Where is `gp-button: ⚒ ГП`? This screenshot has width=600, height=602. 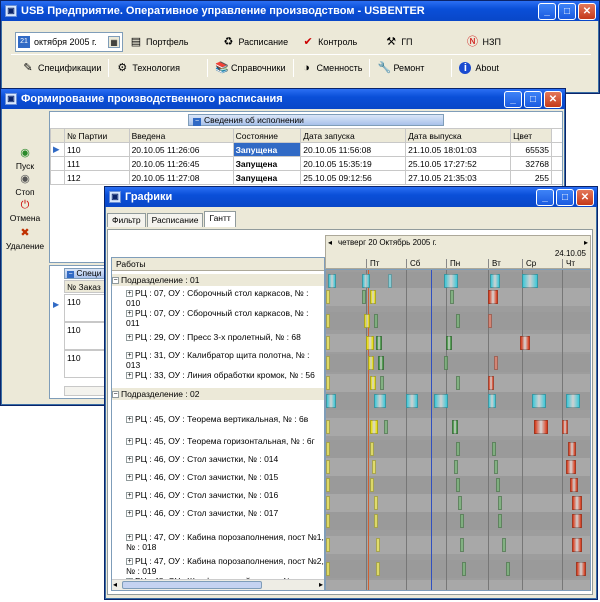
gp-button: ⚒ ГП is located at coordinates (398, 42).